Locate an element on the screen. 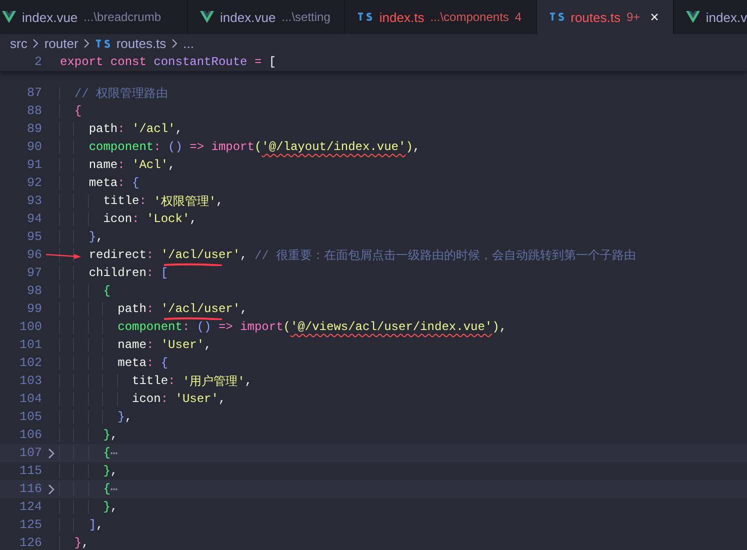 Image resolution: width=747 pixels, height=550 pixels. line-number: 96 is located at coordinates (34, 255).